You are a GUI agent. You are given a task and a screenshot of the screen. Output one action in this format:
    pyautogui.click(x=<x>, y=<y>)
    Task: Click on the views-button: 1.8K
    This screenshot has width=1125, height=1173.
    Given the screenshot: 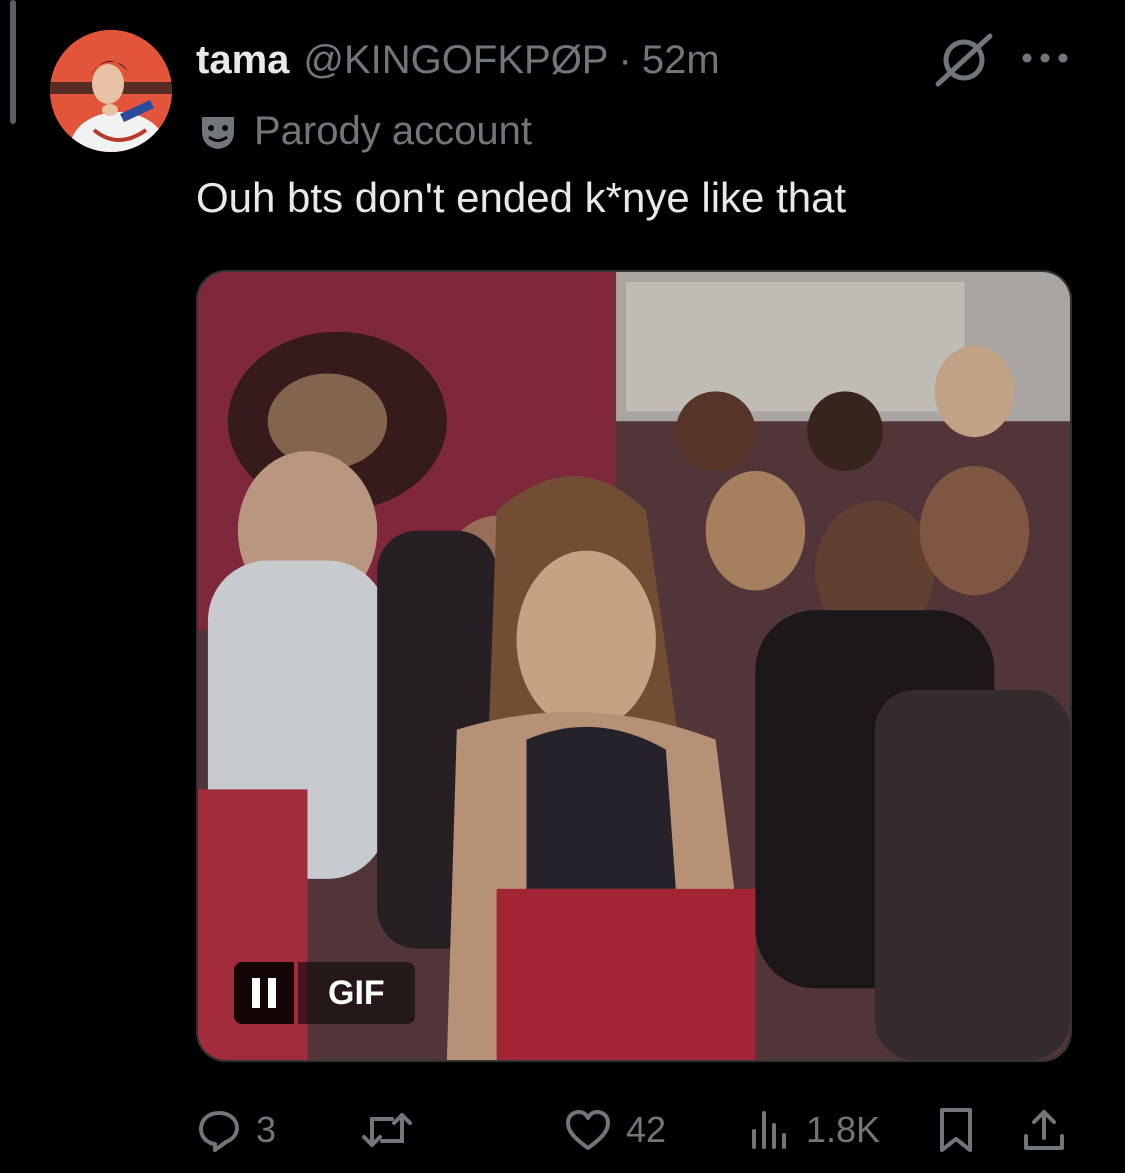 What is the action you would take?
    pyautogui.click(x=814, y=1130)
    